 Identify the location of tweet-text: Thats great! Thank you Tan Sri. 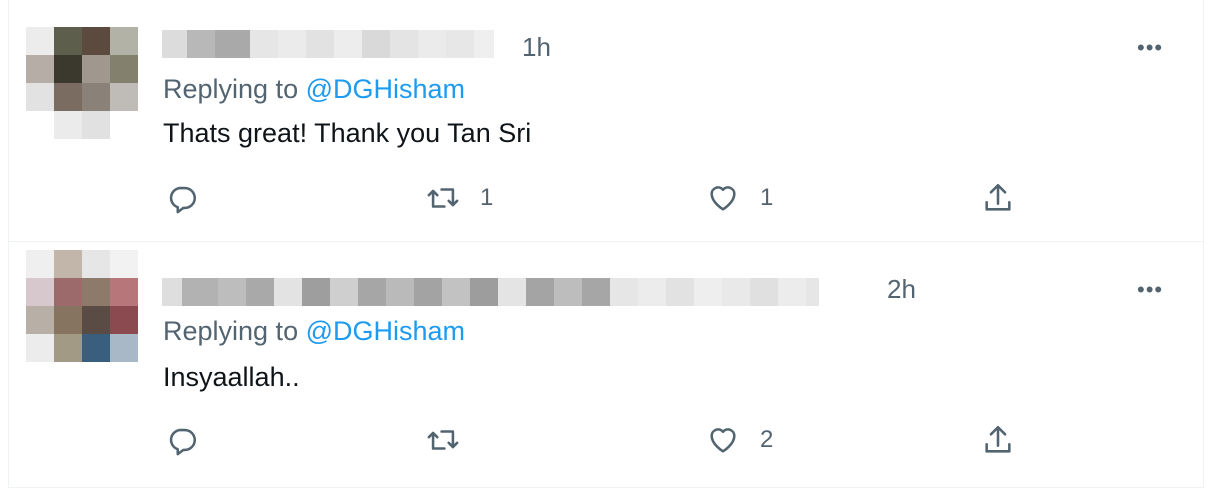
(347, 133).